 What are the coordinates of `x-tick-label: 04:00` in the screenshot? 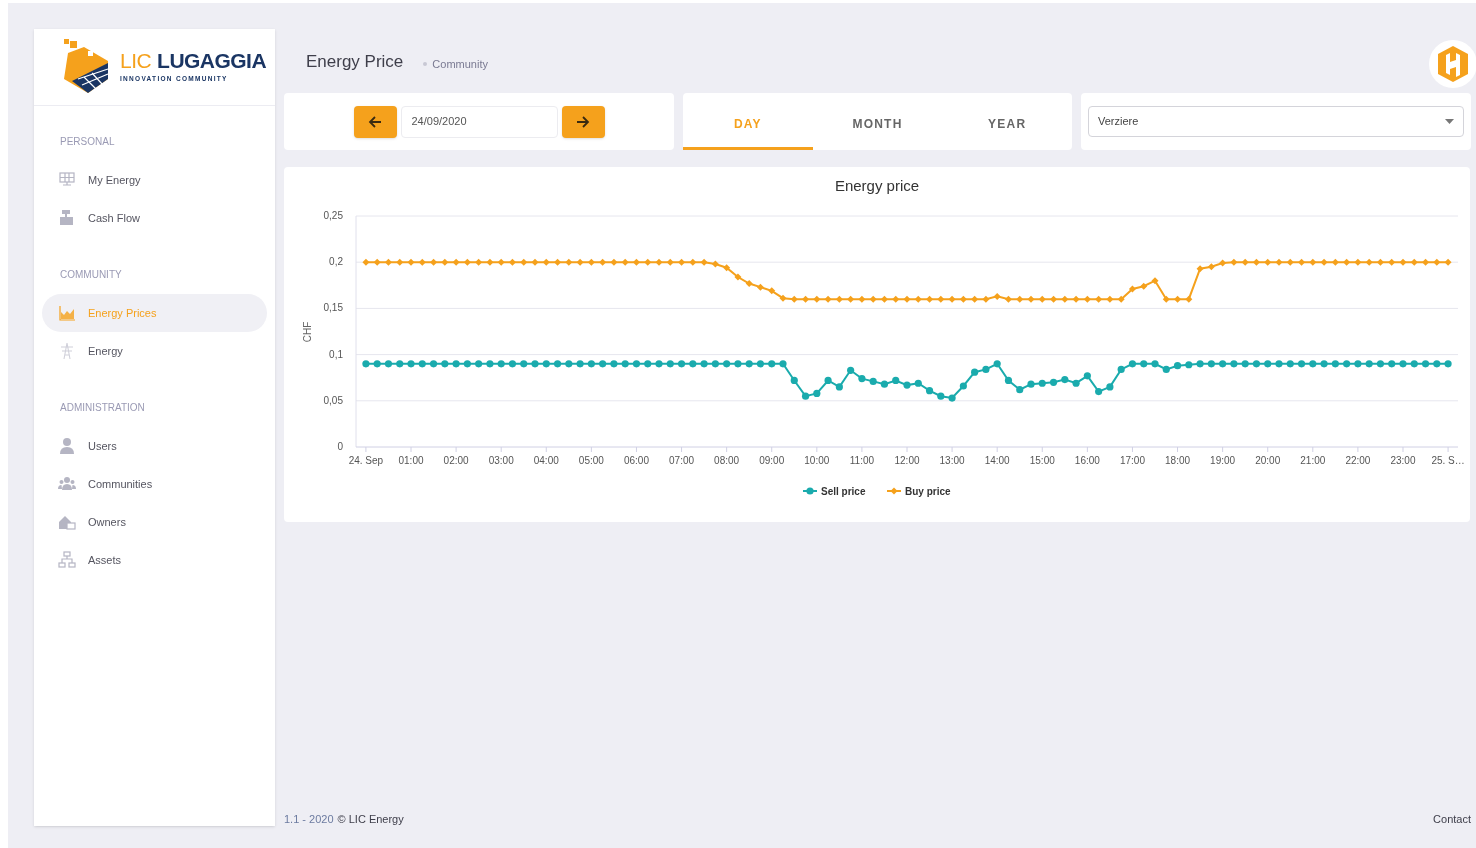 It's located at (546, 460).